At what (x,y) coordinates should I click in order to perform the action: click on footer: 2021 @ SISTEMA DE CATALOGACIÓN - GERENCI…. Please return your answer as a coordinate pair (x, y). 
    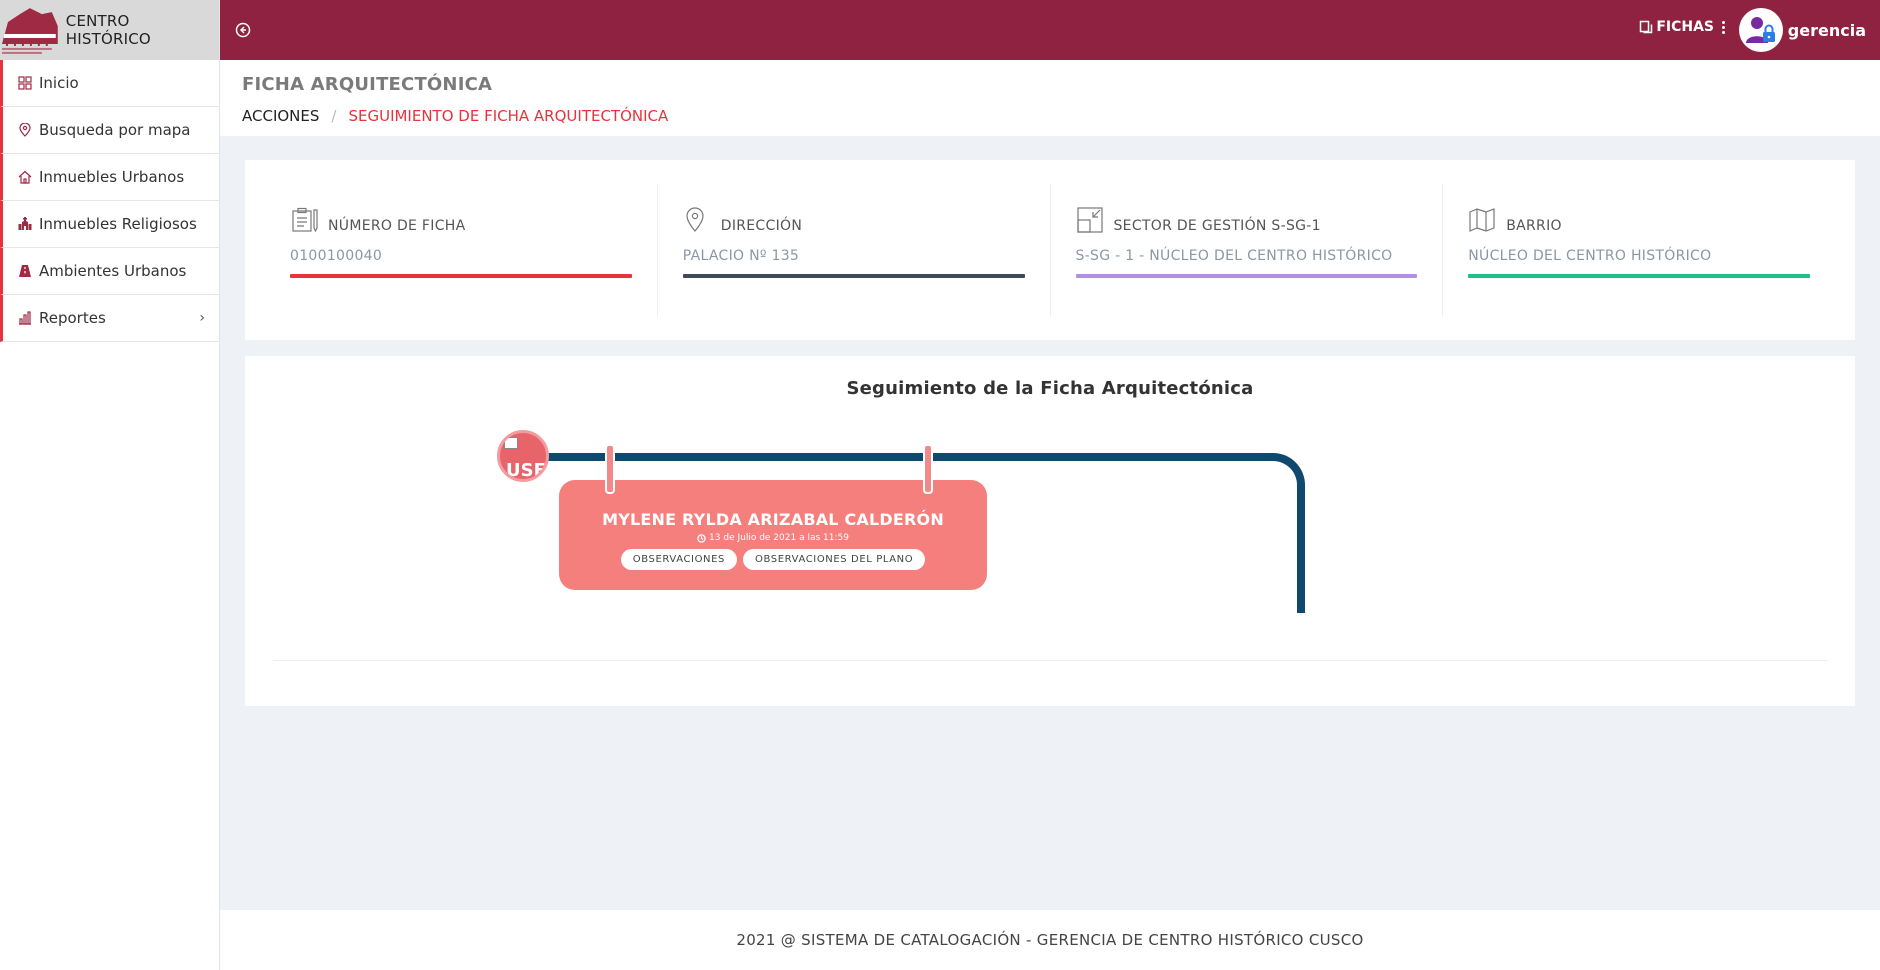
    Looking at the image, I should click on (1050, 940).